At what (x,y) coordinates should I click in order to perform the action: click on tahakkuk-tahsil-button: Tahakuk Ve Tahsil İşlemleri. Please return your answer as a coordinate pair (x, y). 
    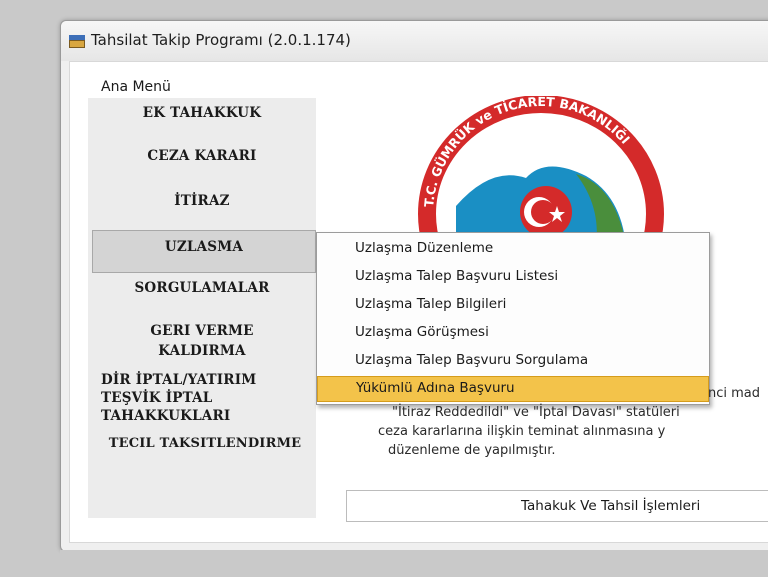
    Looking at the image, I should click on (557, 506).